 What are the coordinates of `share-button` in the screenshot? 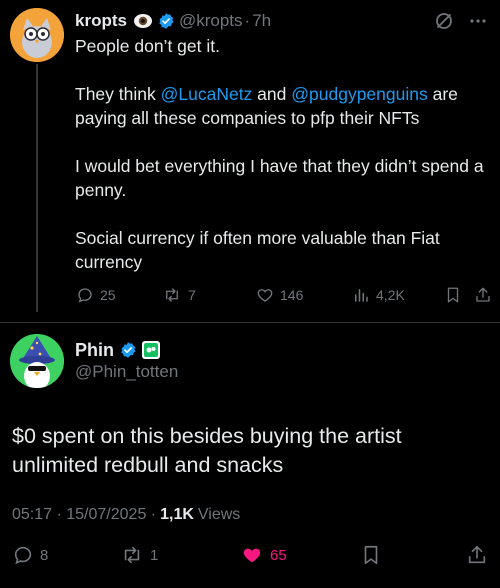 It's located at (477, 555).